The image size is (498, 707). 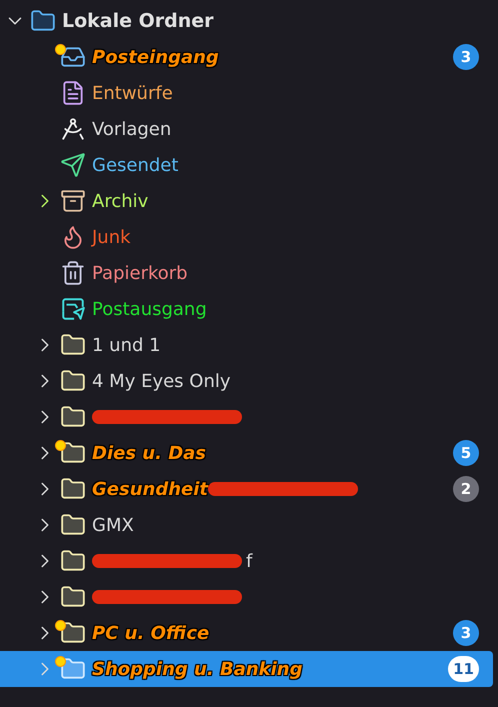 I want to click on folder-row: f, so click(x=246, y=561).